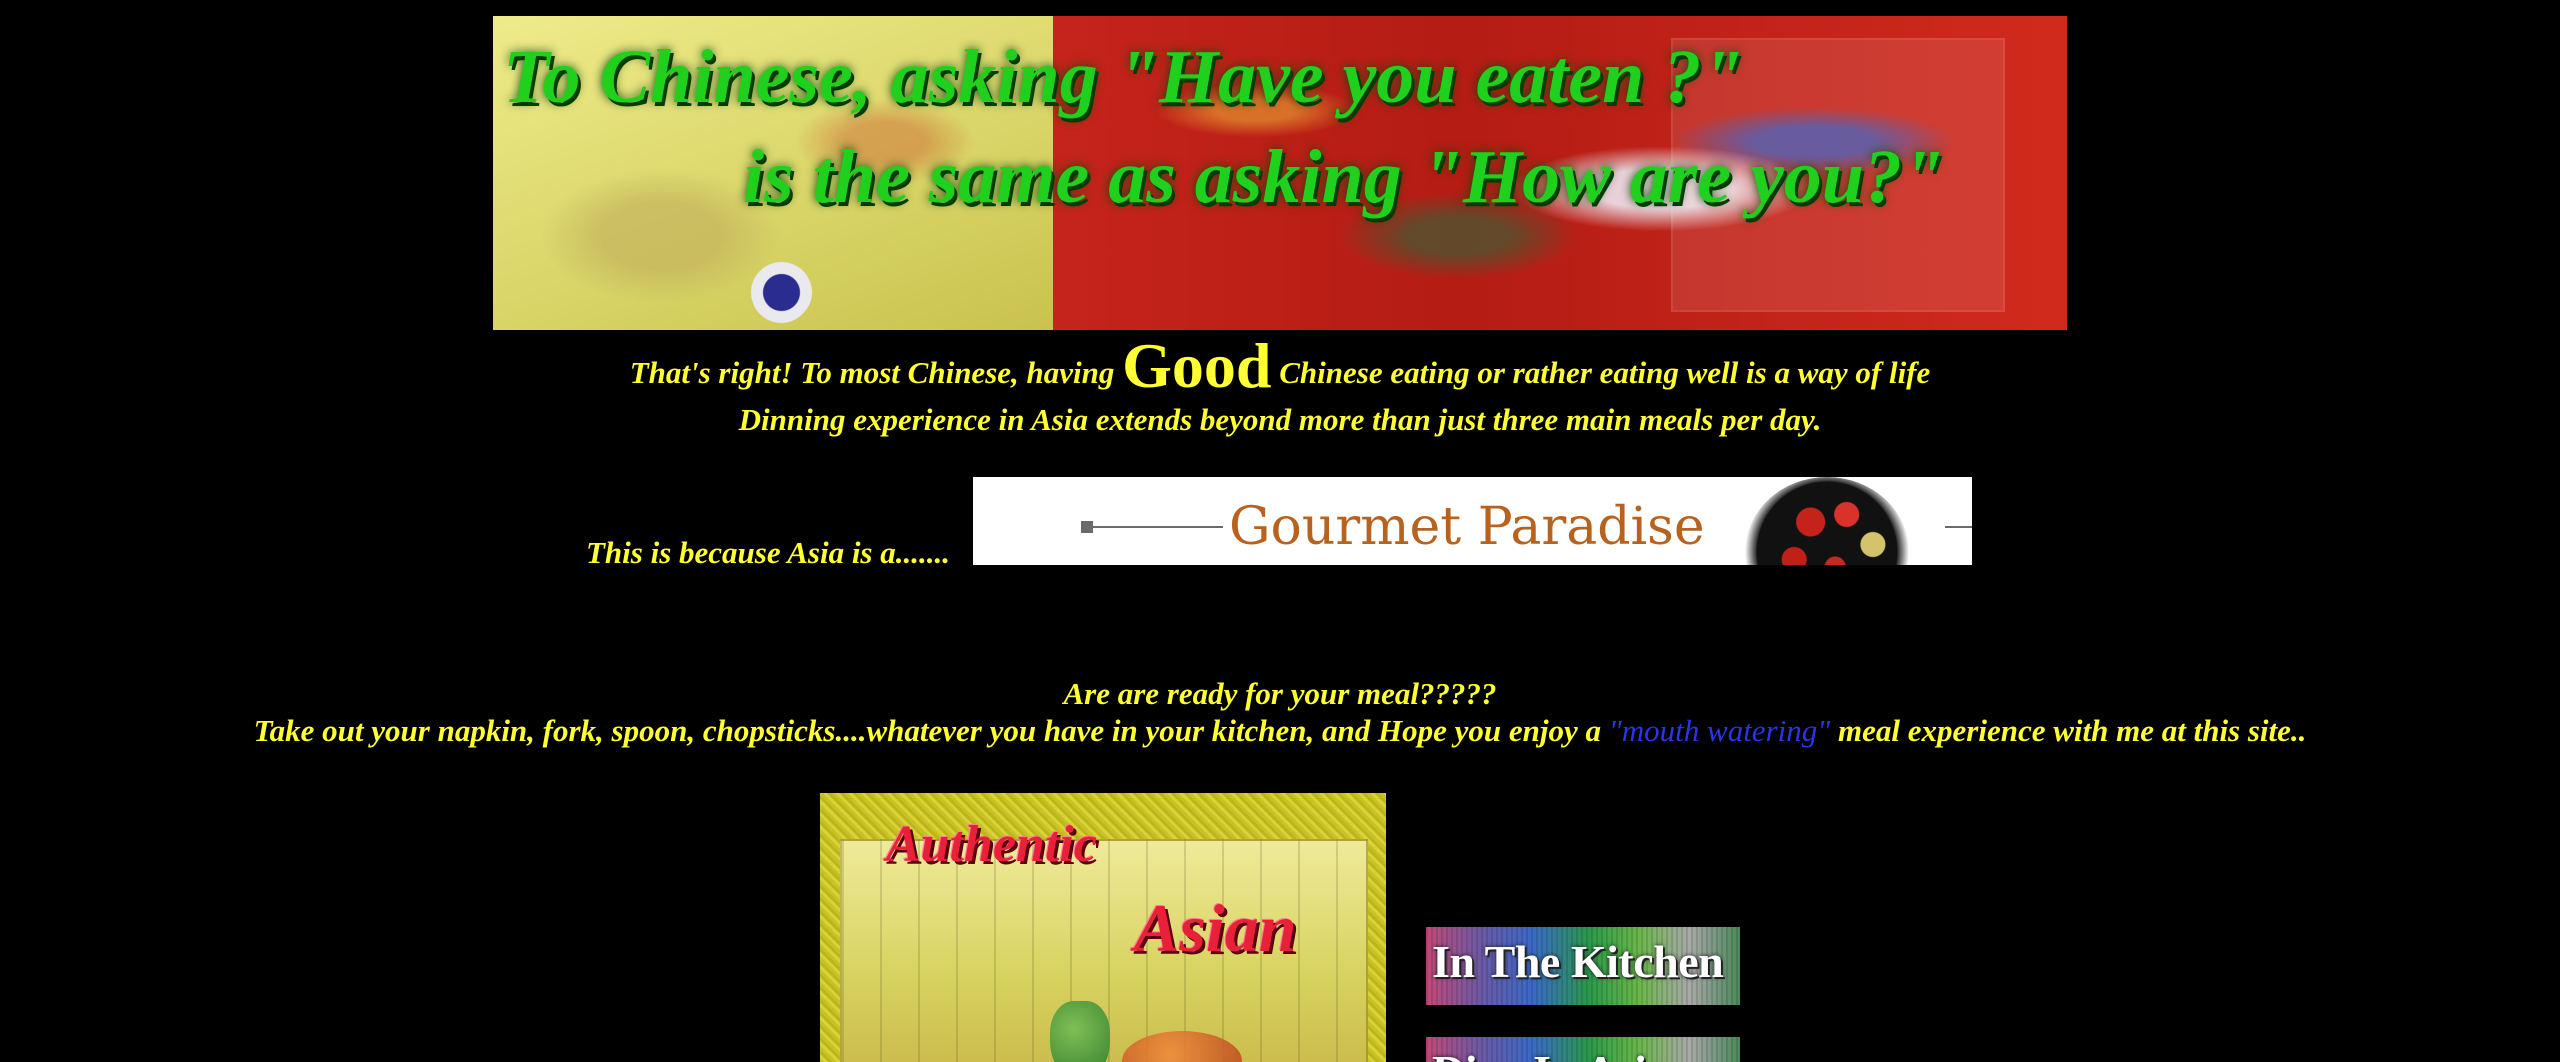  What do you see at coordinates (2072, 730) in the screenshot?
I see `meal-text-after: meal experience with me at this site..` at bounding box center [2072, 730].